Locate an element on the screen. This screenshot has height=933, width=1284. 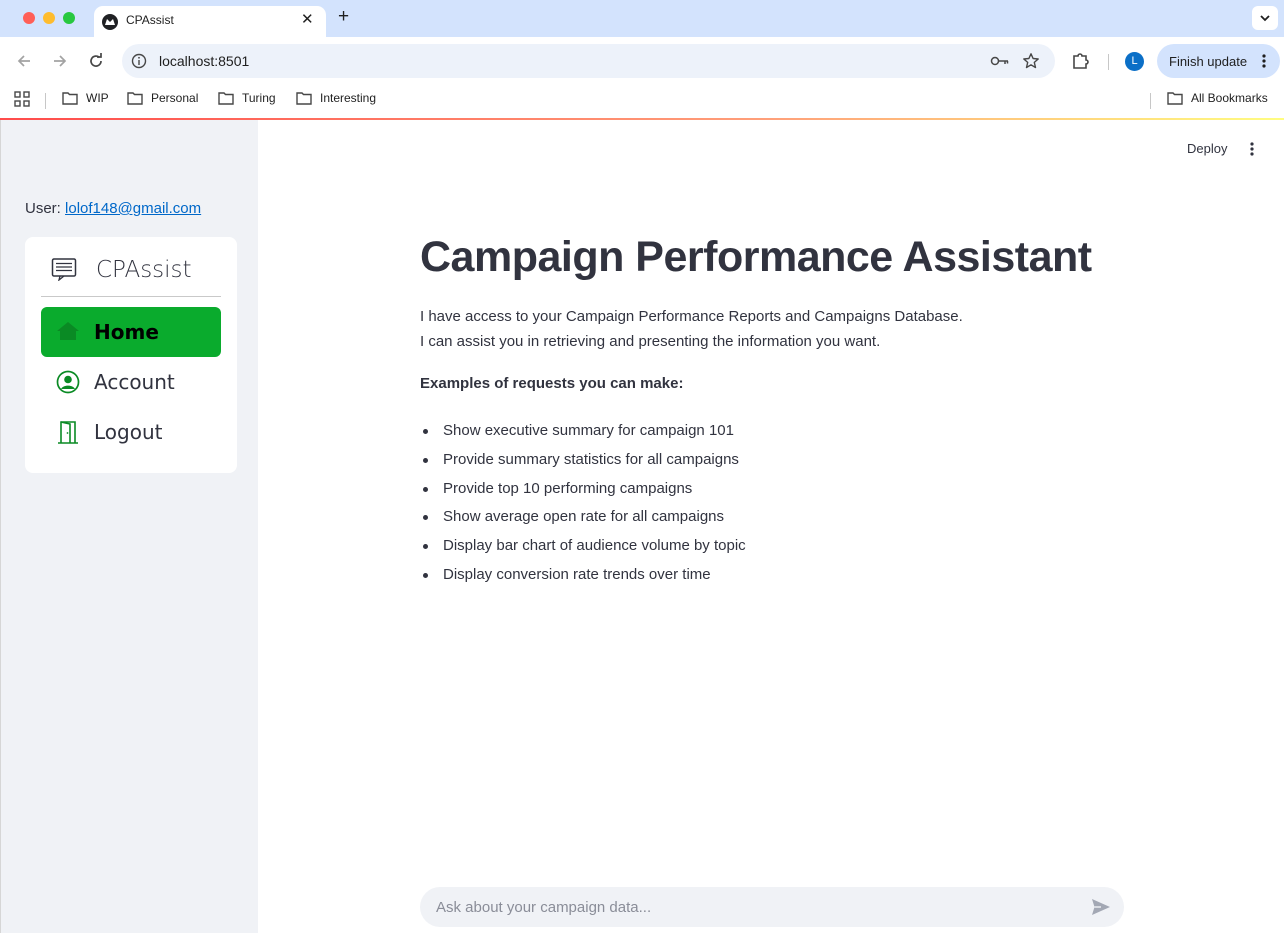
menu-item-account: Account is located at coordinates (131, 382).